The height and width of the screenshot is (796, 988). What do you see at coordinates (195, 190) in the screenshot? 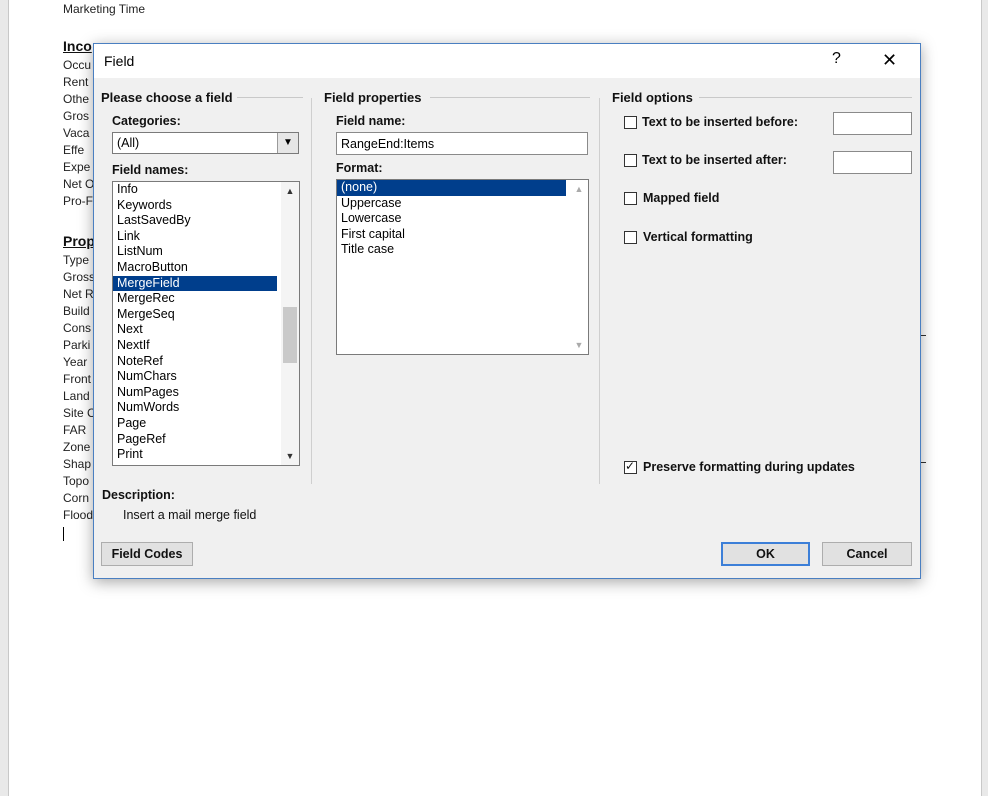
I see `field-name-item: Info` at bounding box center [195, 190].